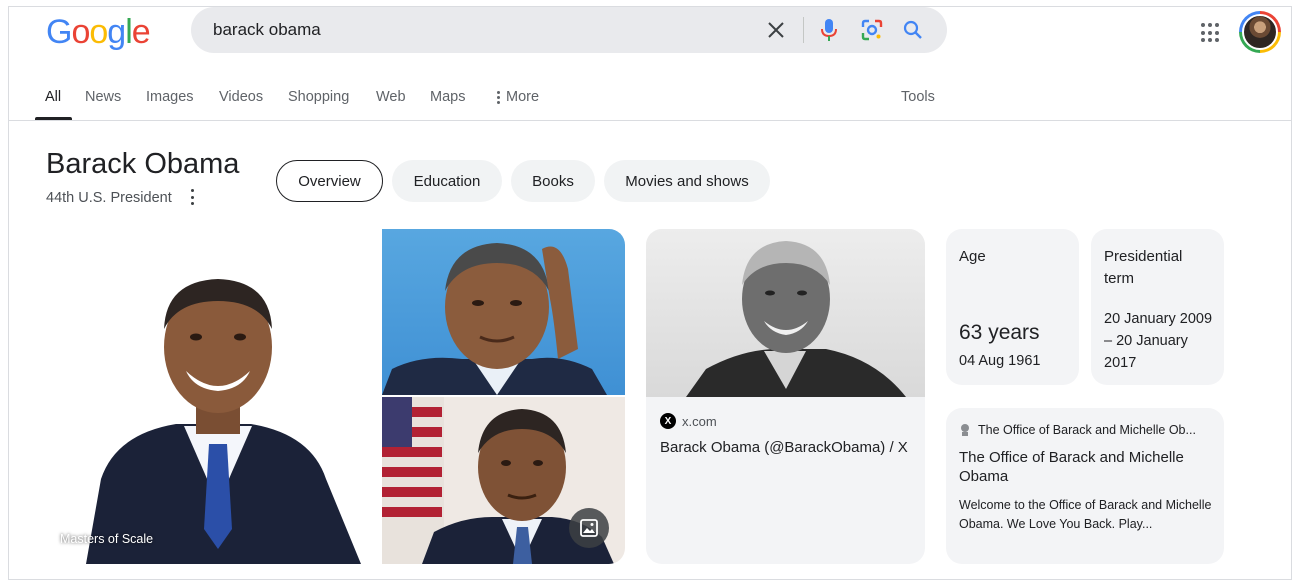 The width and height of the screenshot is (1300, 586). What do you see at coordinates (999, 332) in the screenshot?
I see `age-value: 63 years` at bounding box center [999, 332].